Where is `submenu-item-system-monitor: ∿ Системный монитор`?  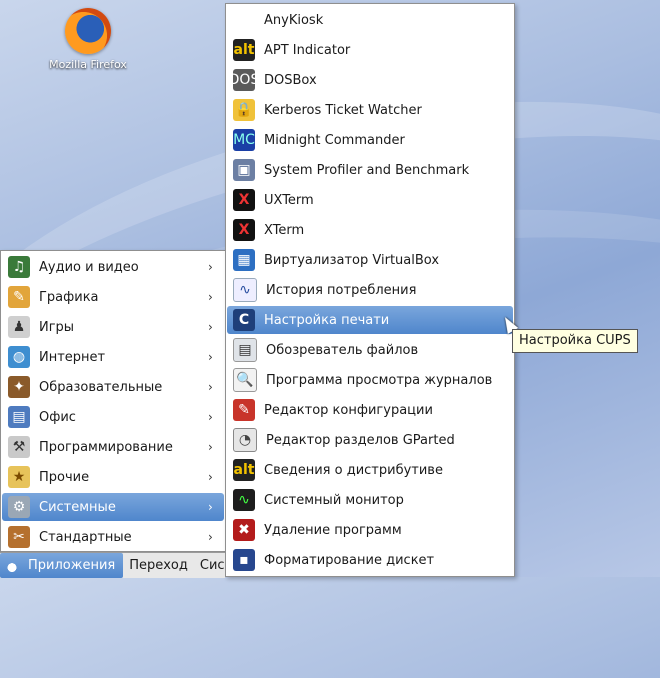 submenu-item-system-monitor: ∿ Системный монитор is located at coordinates (370, 500).